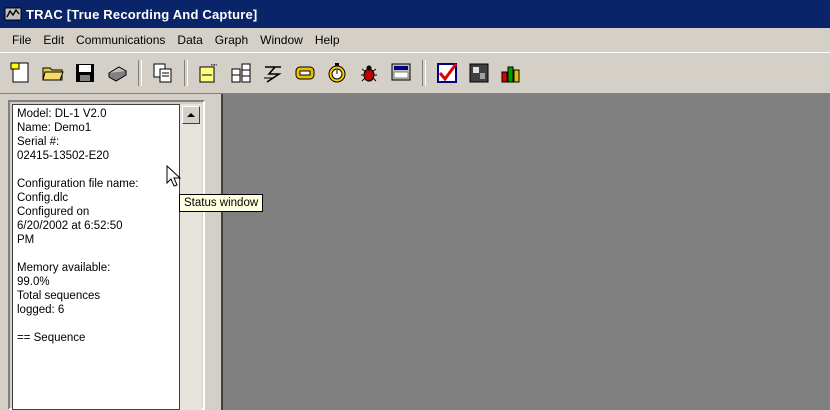 This screenshot has width=830, height=410. I want to click on status-line: == Sequence, so click(51, 338).